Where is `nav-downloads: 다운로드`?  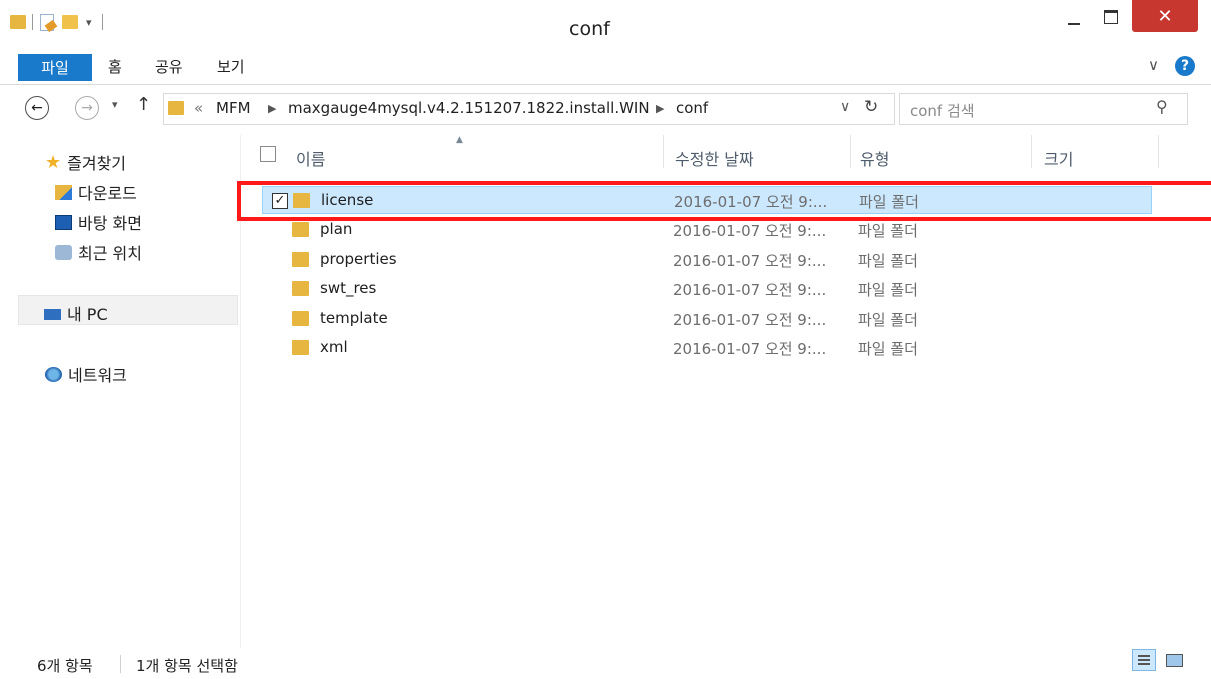 nav-downloads: 다운로드 is located at coordinates (96, 192).